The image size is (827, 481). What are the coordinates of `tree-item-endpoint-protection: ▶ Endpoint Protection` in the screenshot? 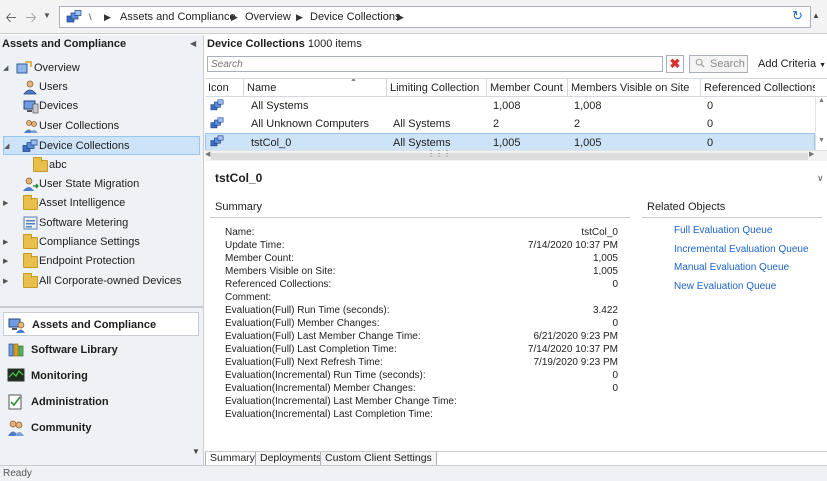 It's located at (98, 261).